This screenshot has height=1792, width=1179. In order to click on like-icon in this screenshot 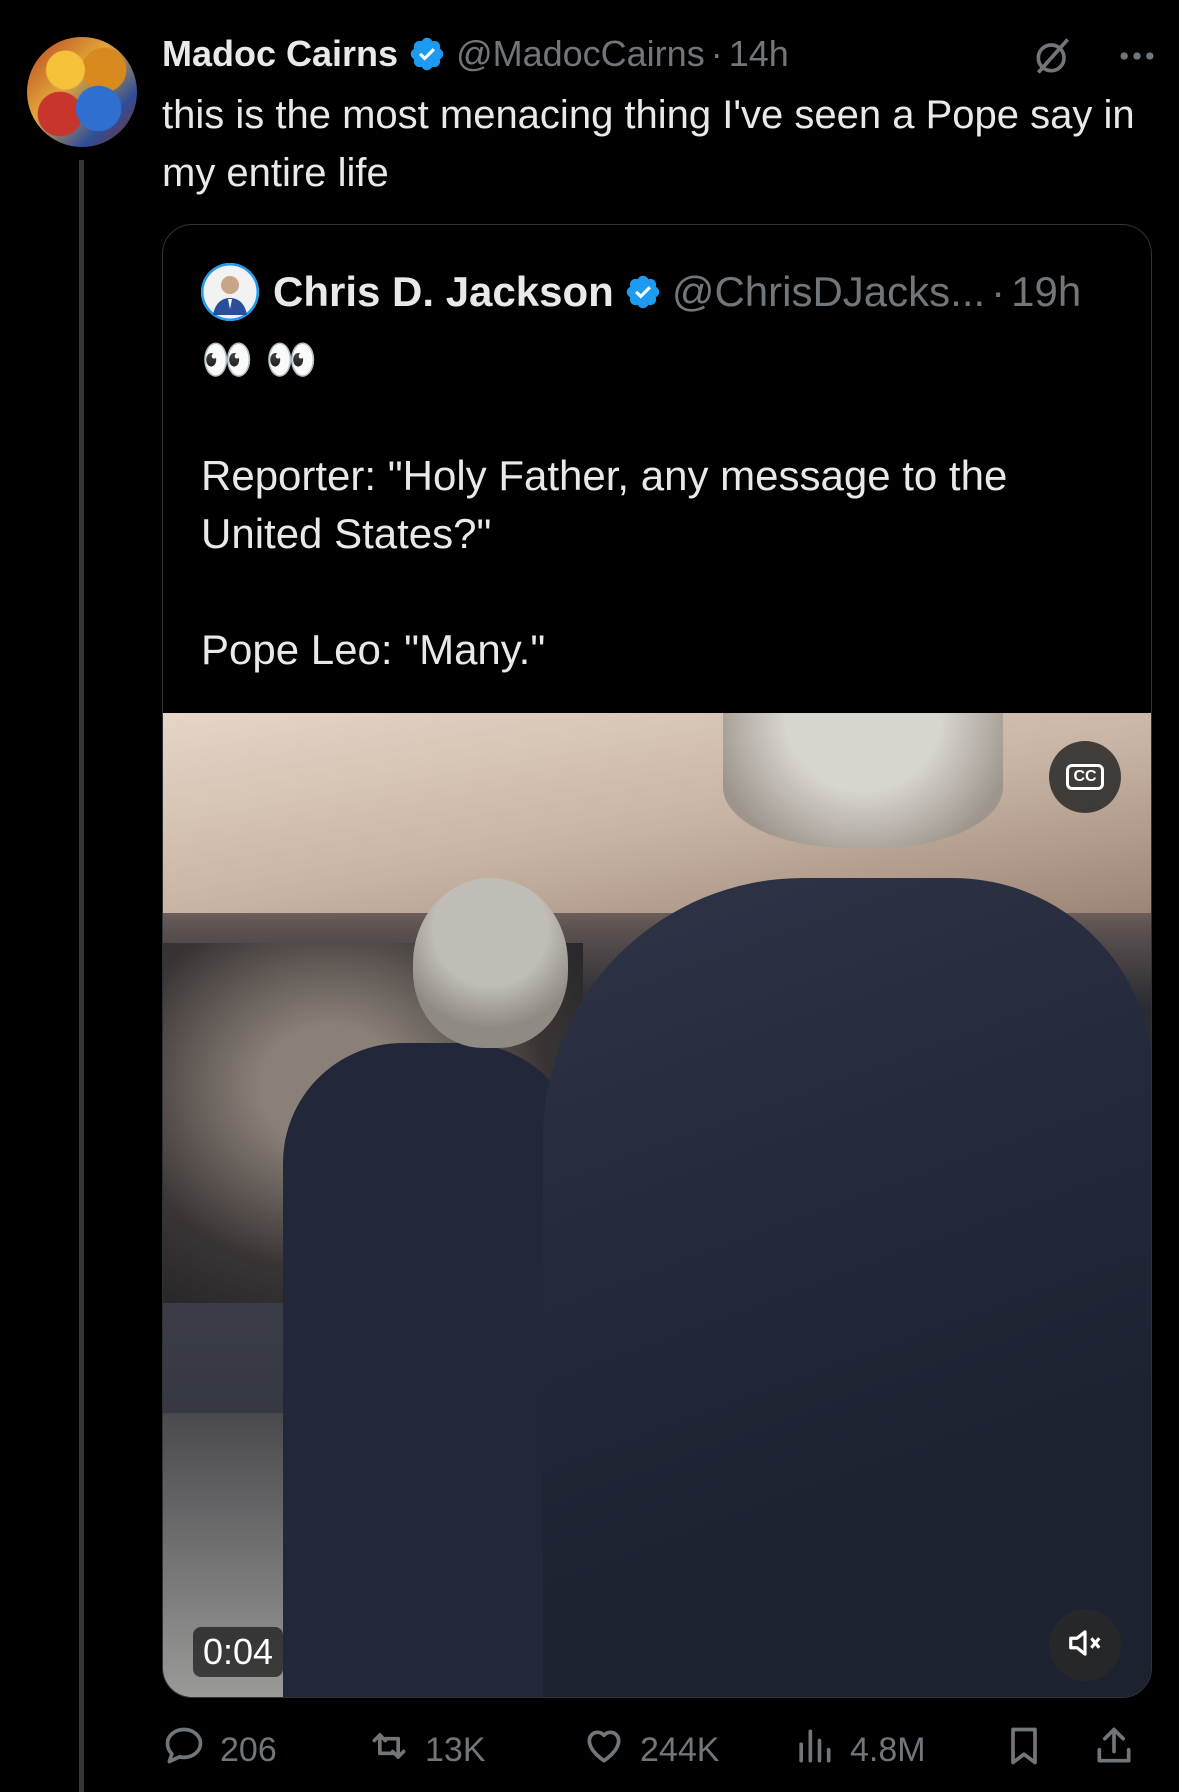, I will do `click(611, 1750)`.